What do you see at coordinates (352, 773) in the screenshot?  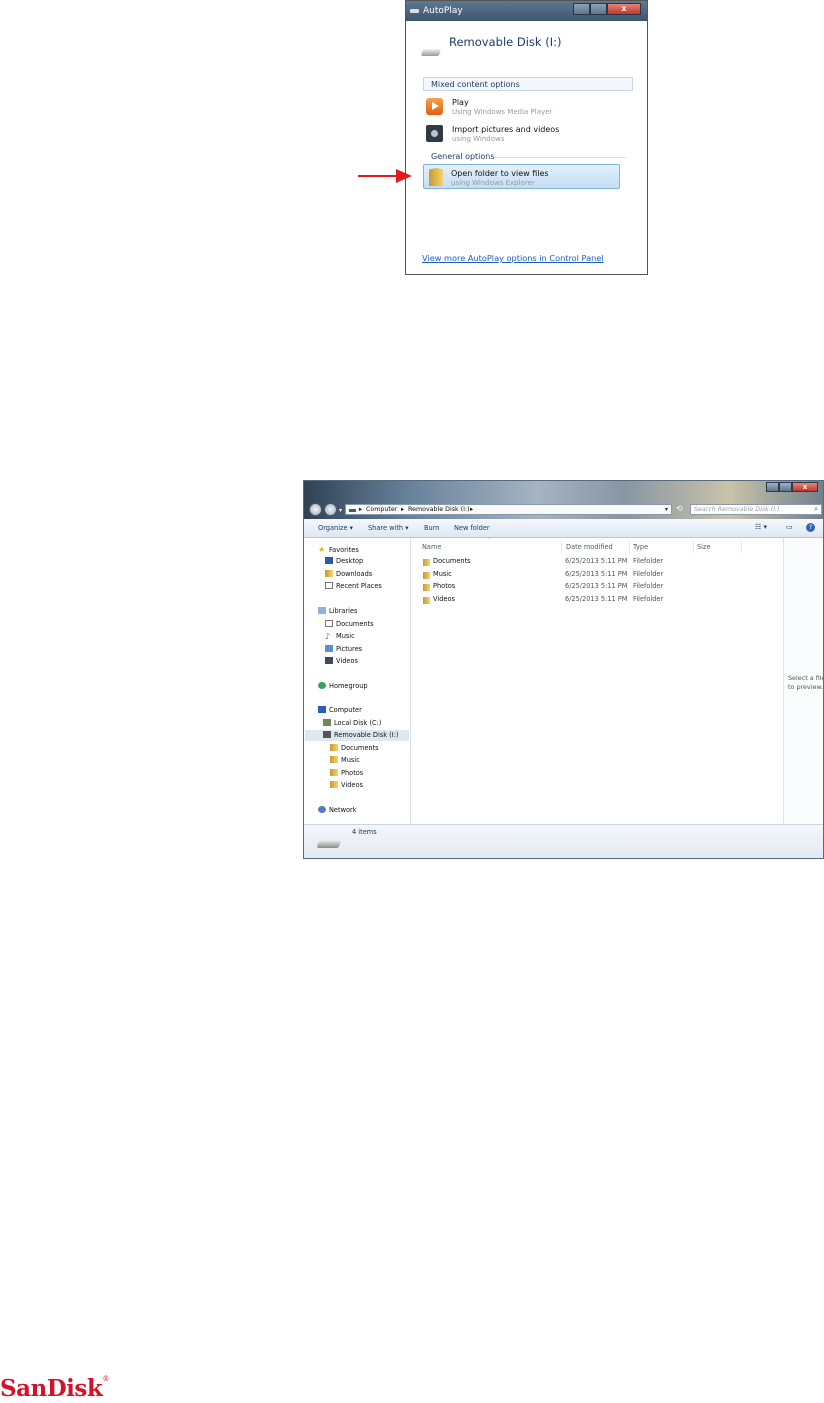 I see `sidebar-item-label: Photos` at bounding box center [352, 773].